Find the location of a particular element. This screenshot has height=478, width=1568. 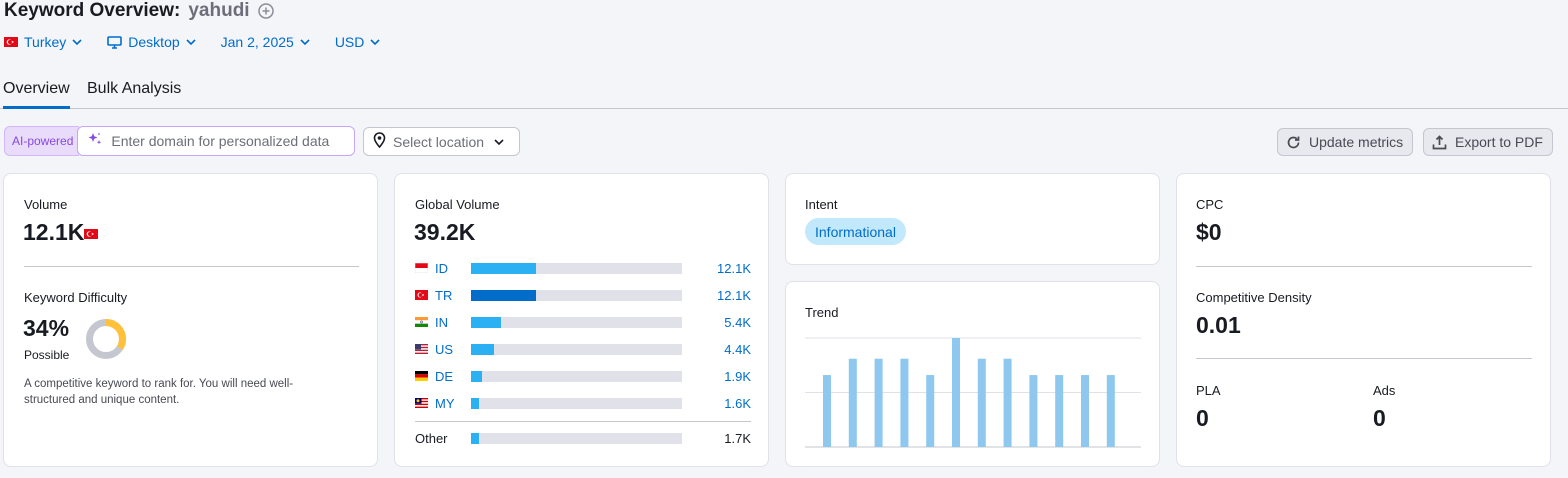

location-placeholder: Select location is located at coordinates (439, 141).